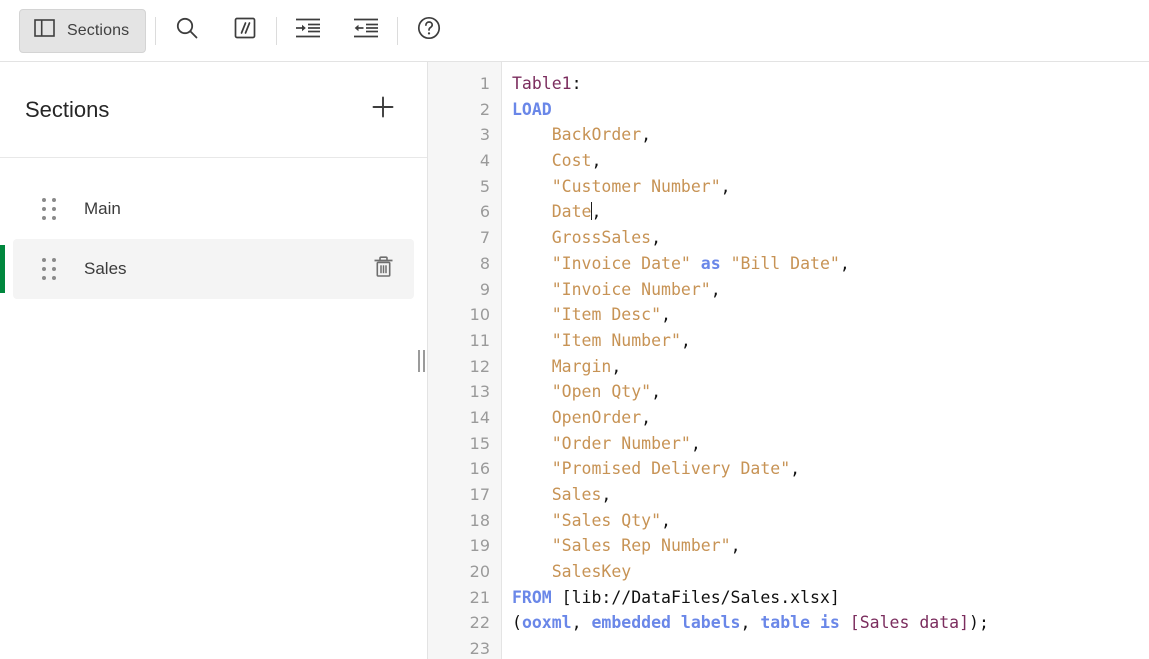  I want to click on indent-increase-icon, so click(308, 30).